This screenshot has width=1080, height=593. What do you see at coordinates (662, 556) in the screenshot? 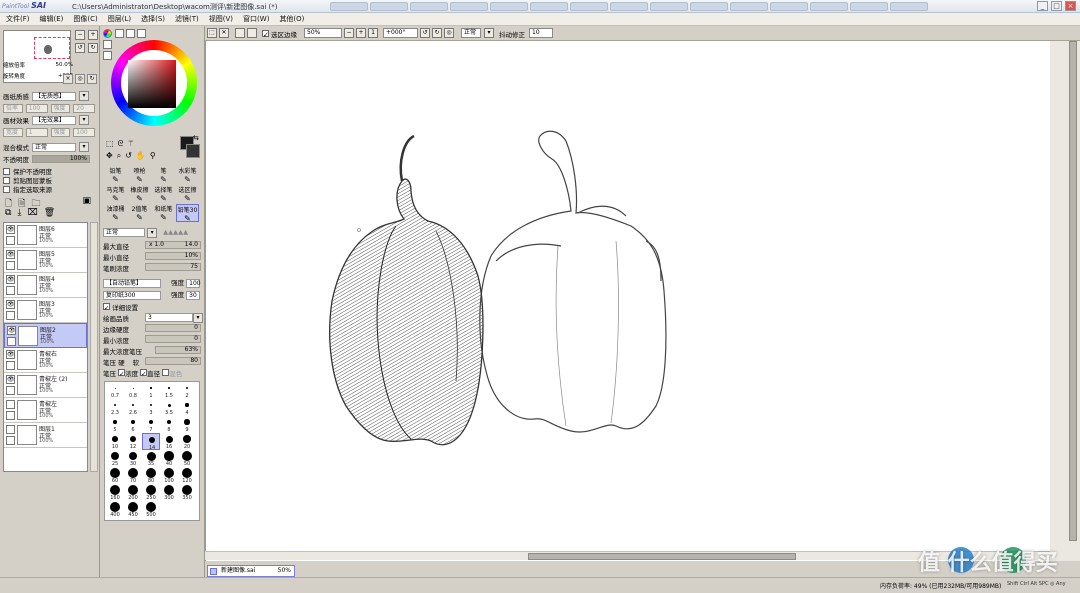
I see `canvas-horizontal-scroll-thumb` at bounding box center [662, 556].